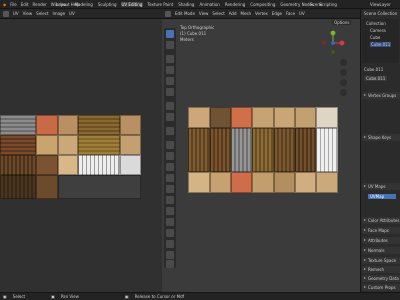 The height and width of the screenshot is (300, 400). I want to click on loop-cut-icon, so click(170, 178).